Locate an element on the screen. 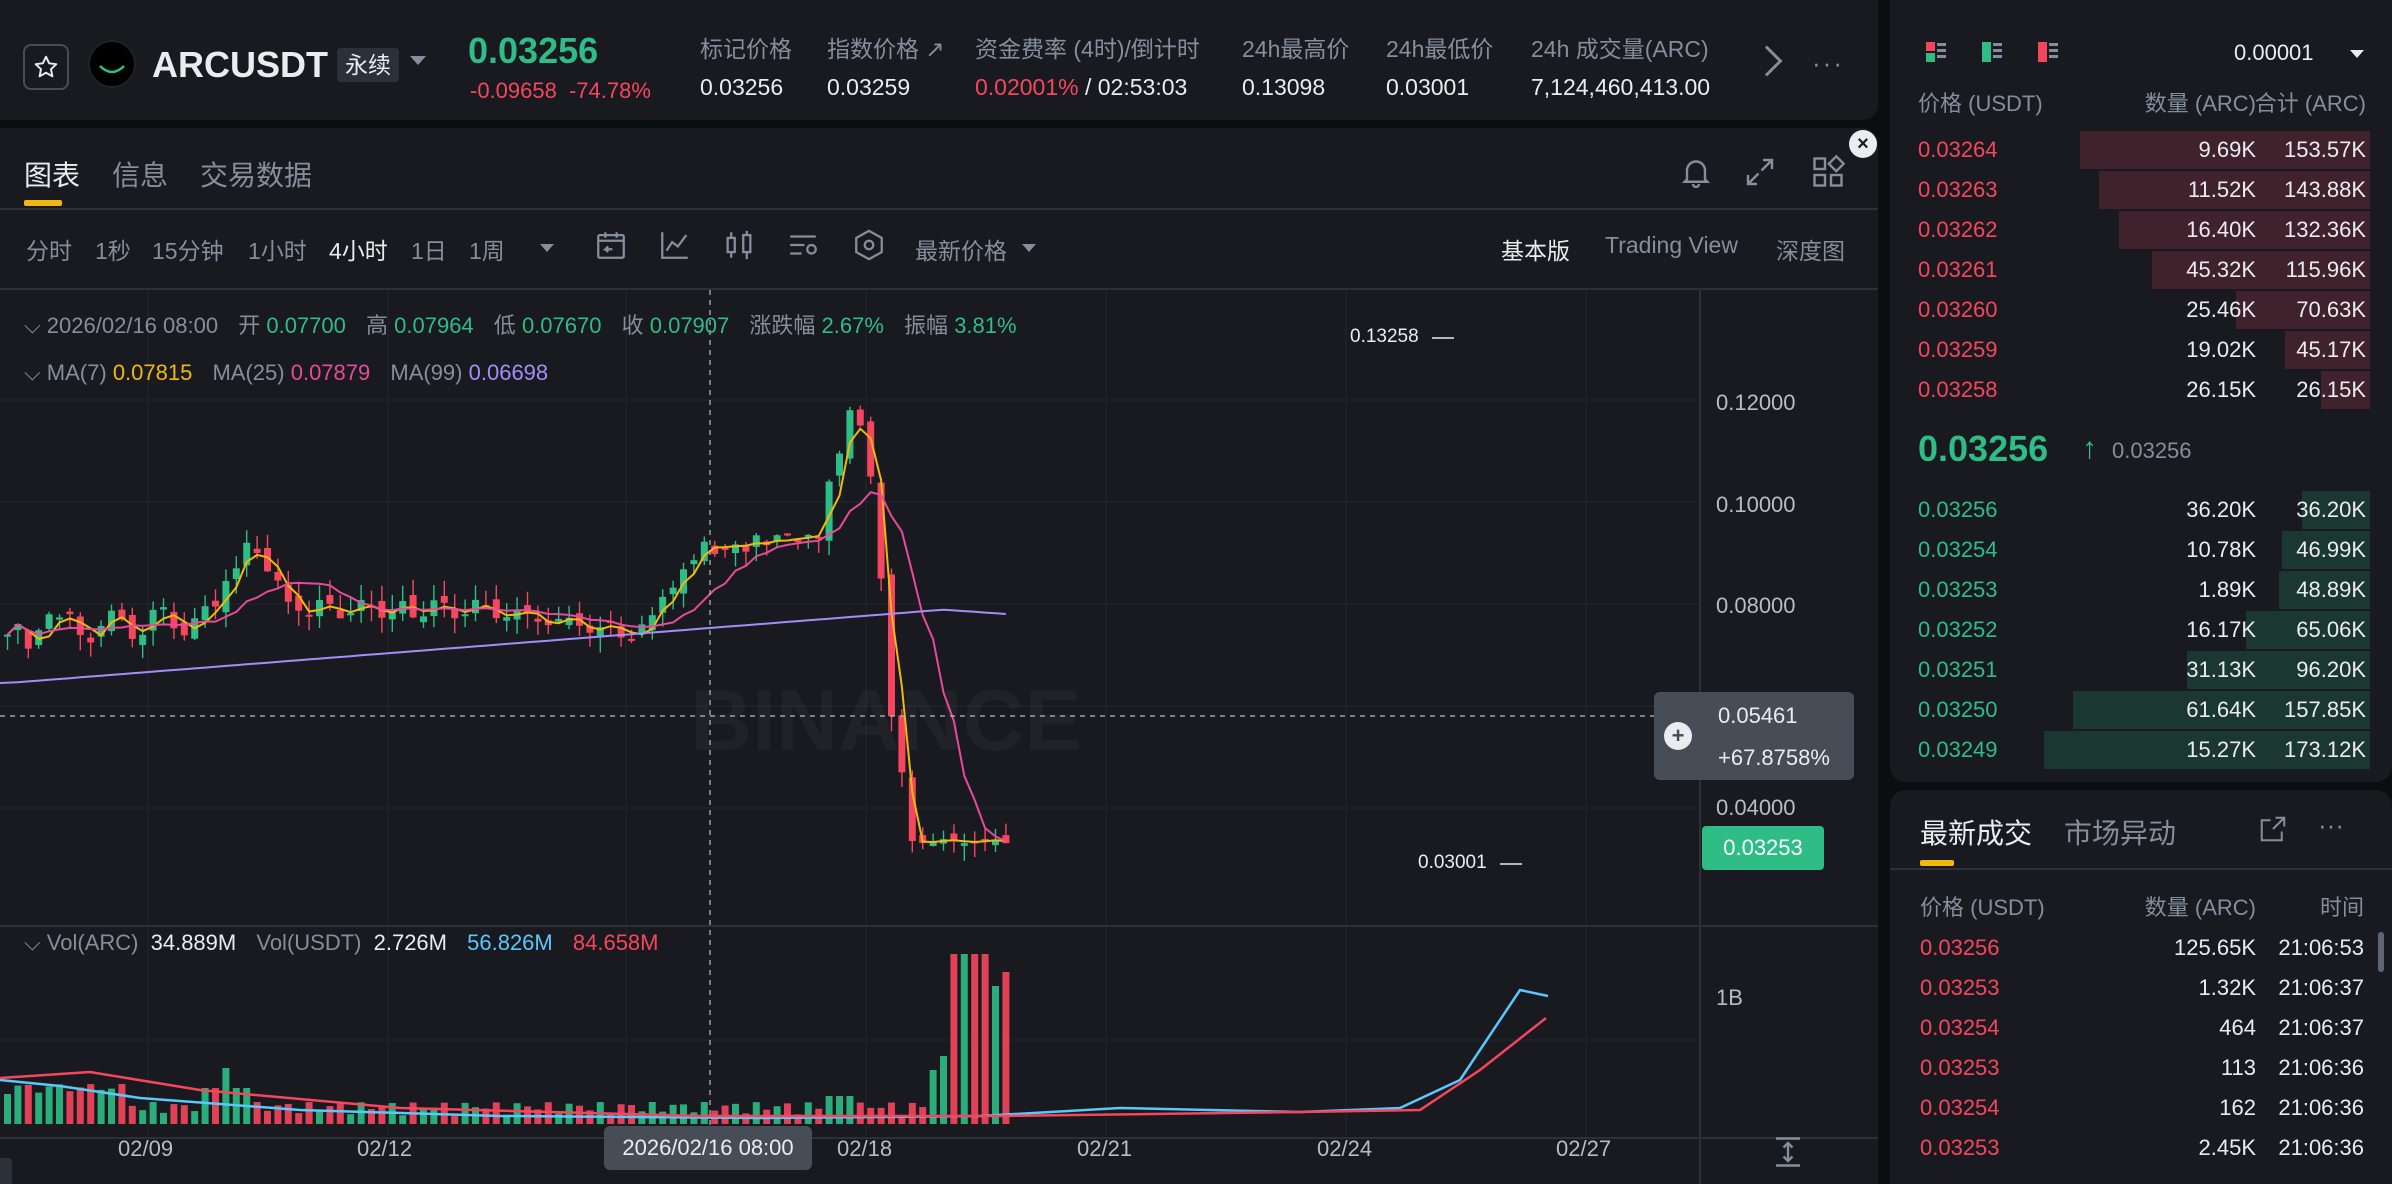  ma99-label: MA(99) is located at coordinates (426, 372).